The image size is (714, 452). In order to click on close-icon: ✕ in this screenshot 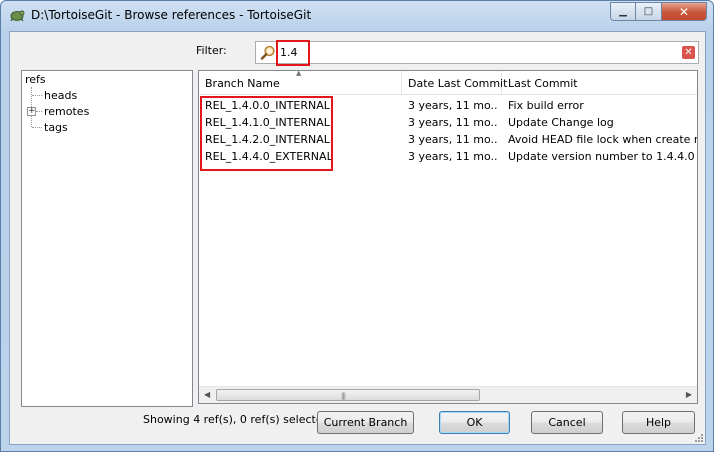, I will do `click(684, 11)`.